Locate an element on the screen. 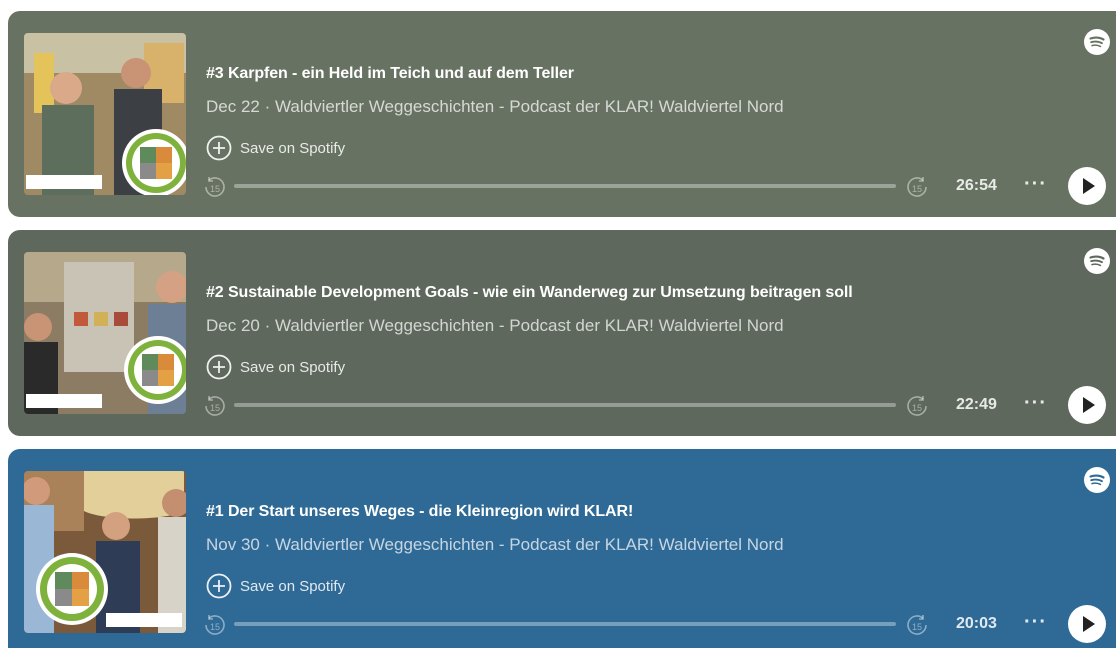 The height and width of the screenshot is (648, 1116). episode-duration: 26:54 is located at coordinates (976, 185).